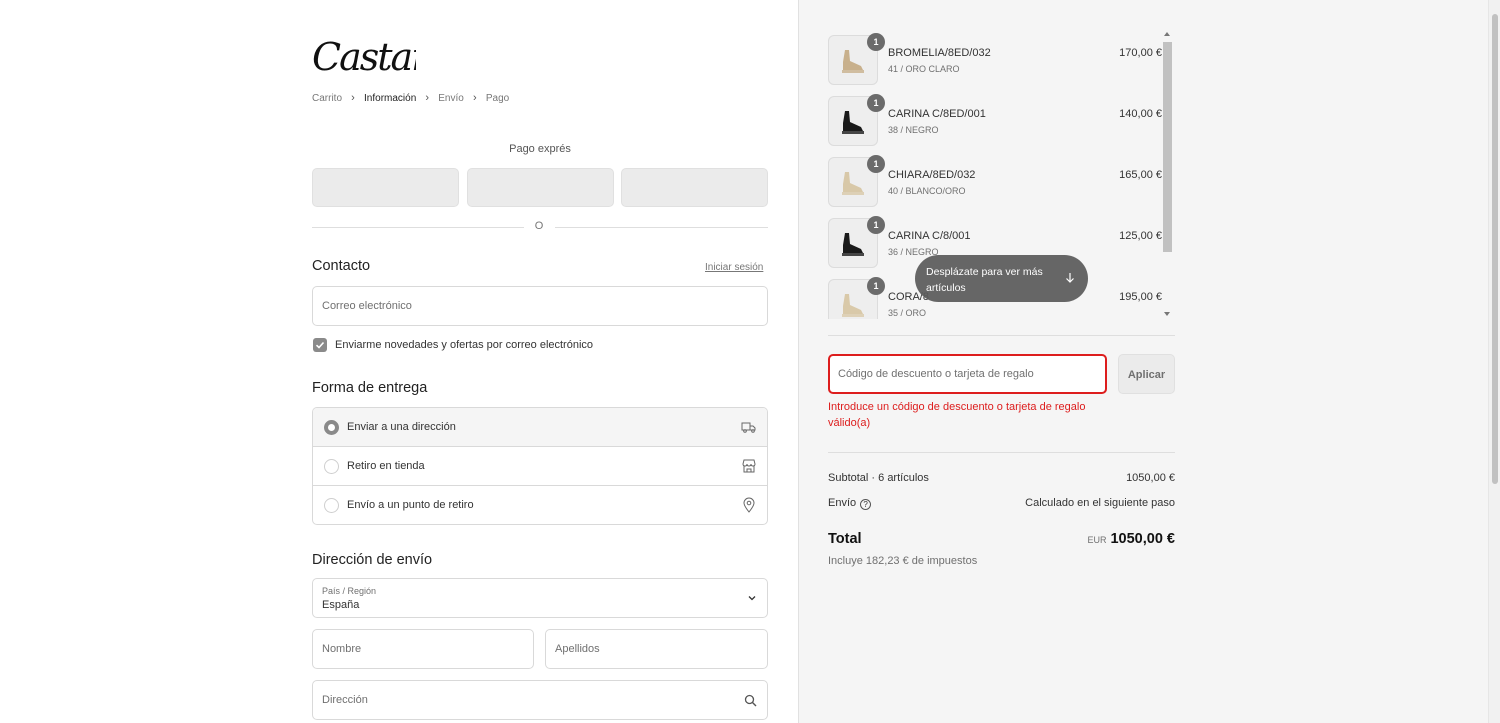  I want to click on castaner-logo: Castañer, so click(364, 53).